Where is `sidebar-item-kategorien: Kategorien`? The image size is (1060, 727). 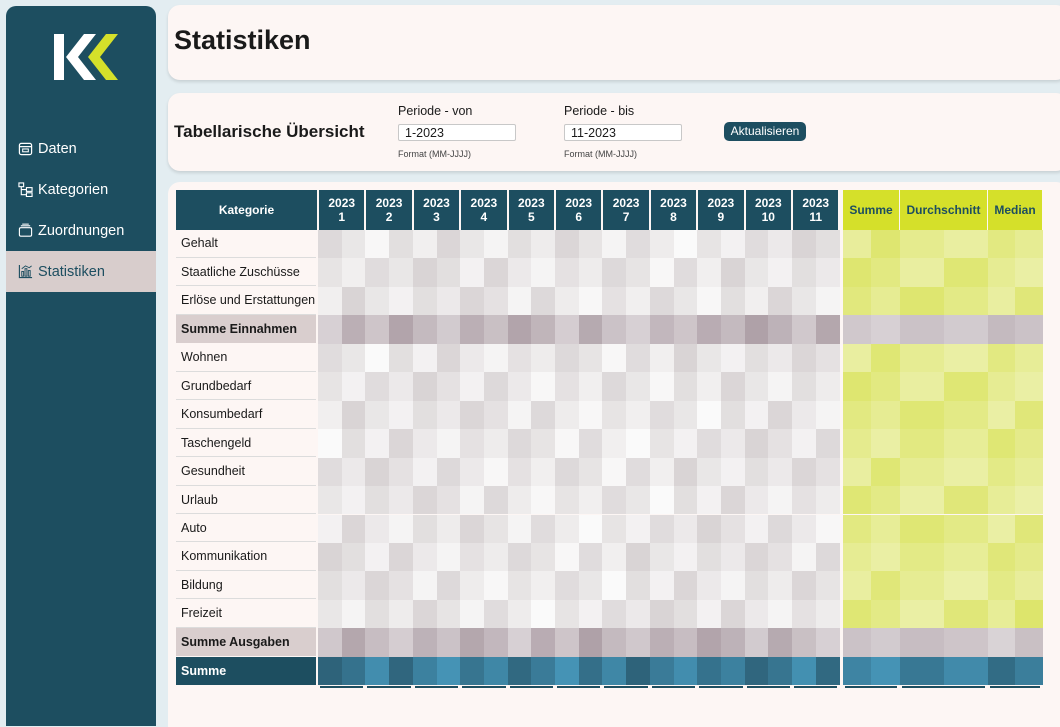
sidebar-item-kategorien: Kategorien is located at coordinates (81, 189).